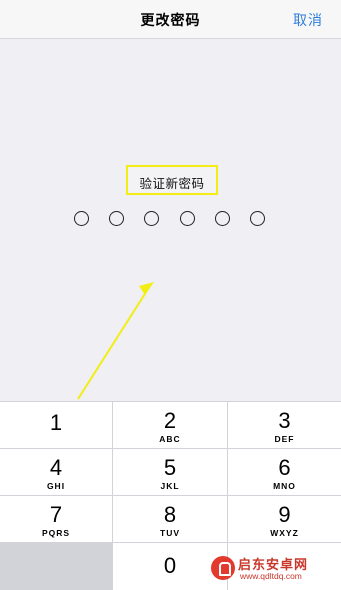 The height and width of the screenshot is (590, 341). I want to click on watermark-logo-icon, so click(223, 568).